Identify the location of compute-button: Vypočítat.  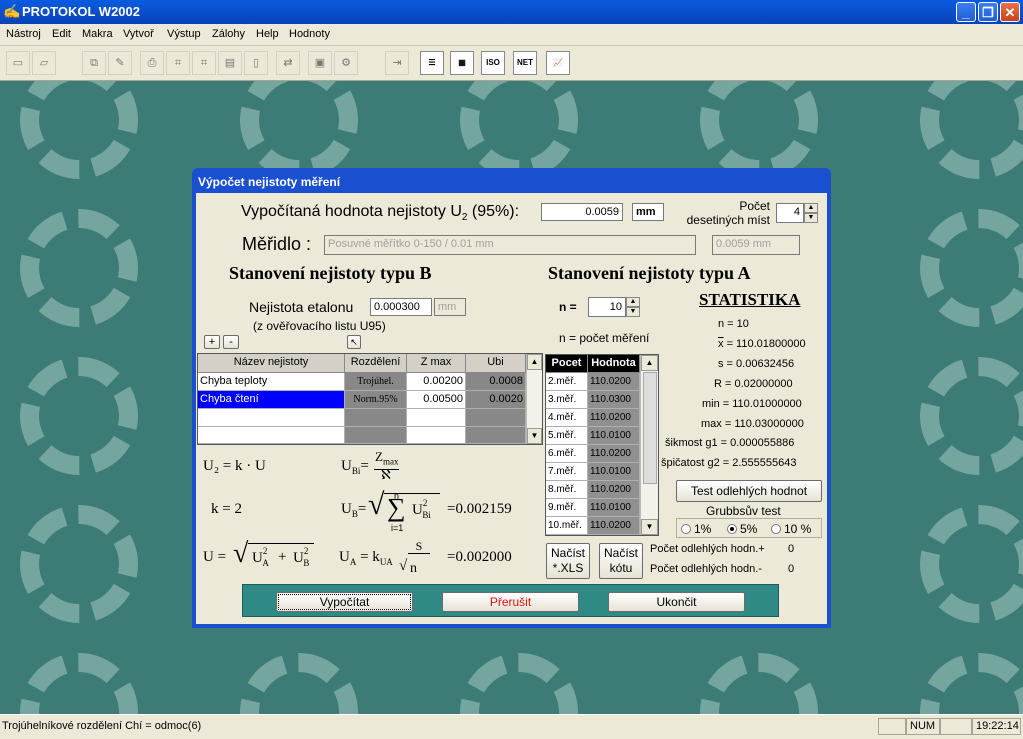
(344, 602).